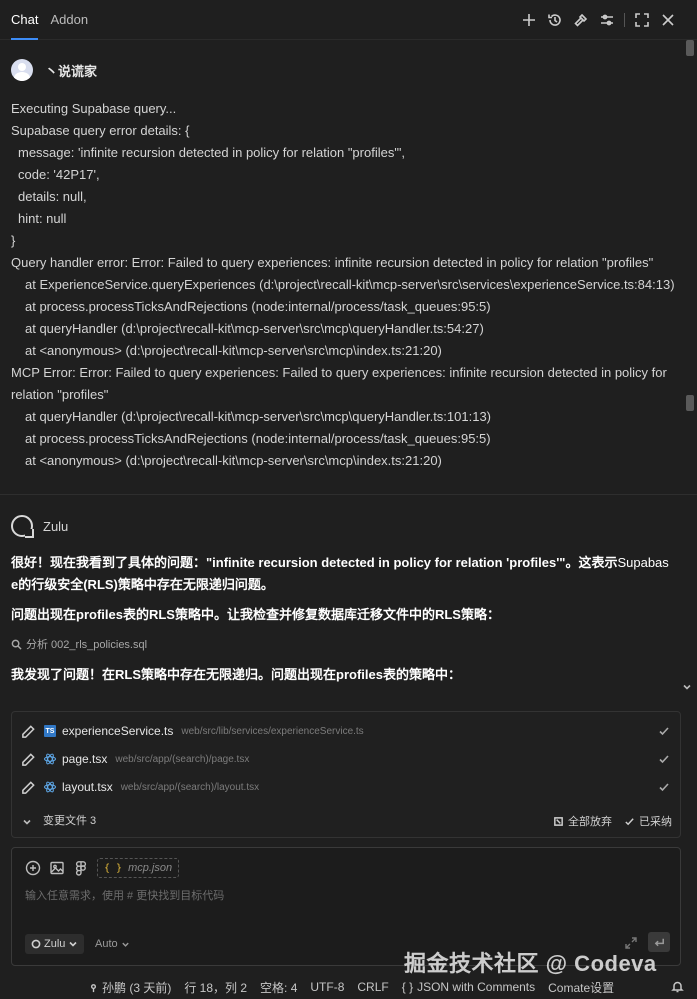 The image size is (697, 999). I want to click on input-tools: { } mcp.json, so click(102, 868).